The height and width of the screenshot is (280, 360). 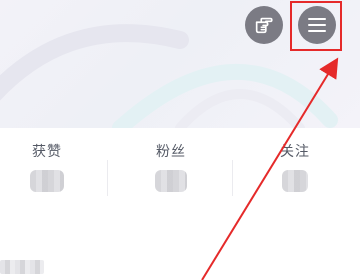 What do you see at coordinates (295, 167) in the screenshot?
I see `stat-following: 关注` at bounding box center [295, 167].